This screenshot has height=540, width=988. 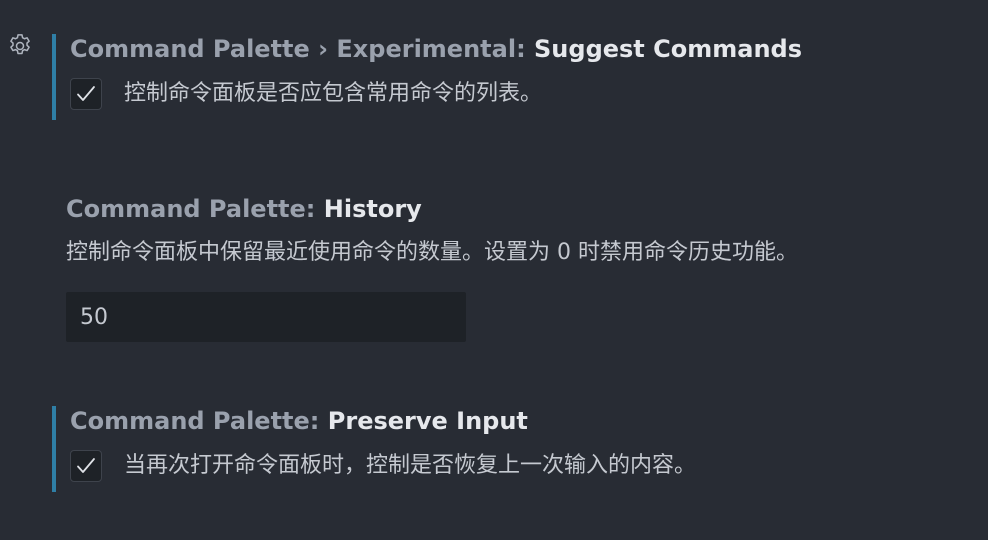 I want to click on preserve-input-checkbox, so click(x=86, y=466).